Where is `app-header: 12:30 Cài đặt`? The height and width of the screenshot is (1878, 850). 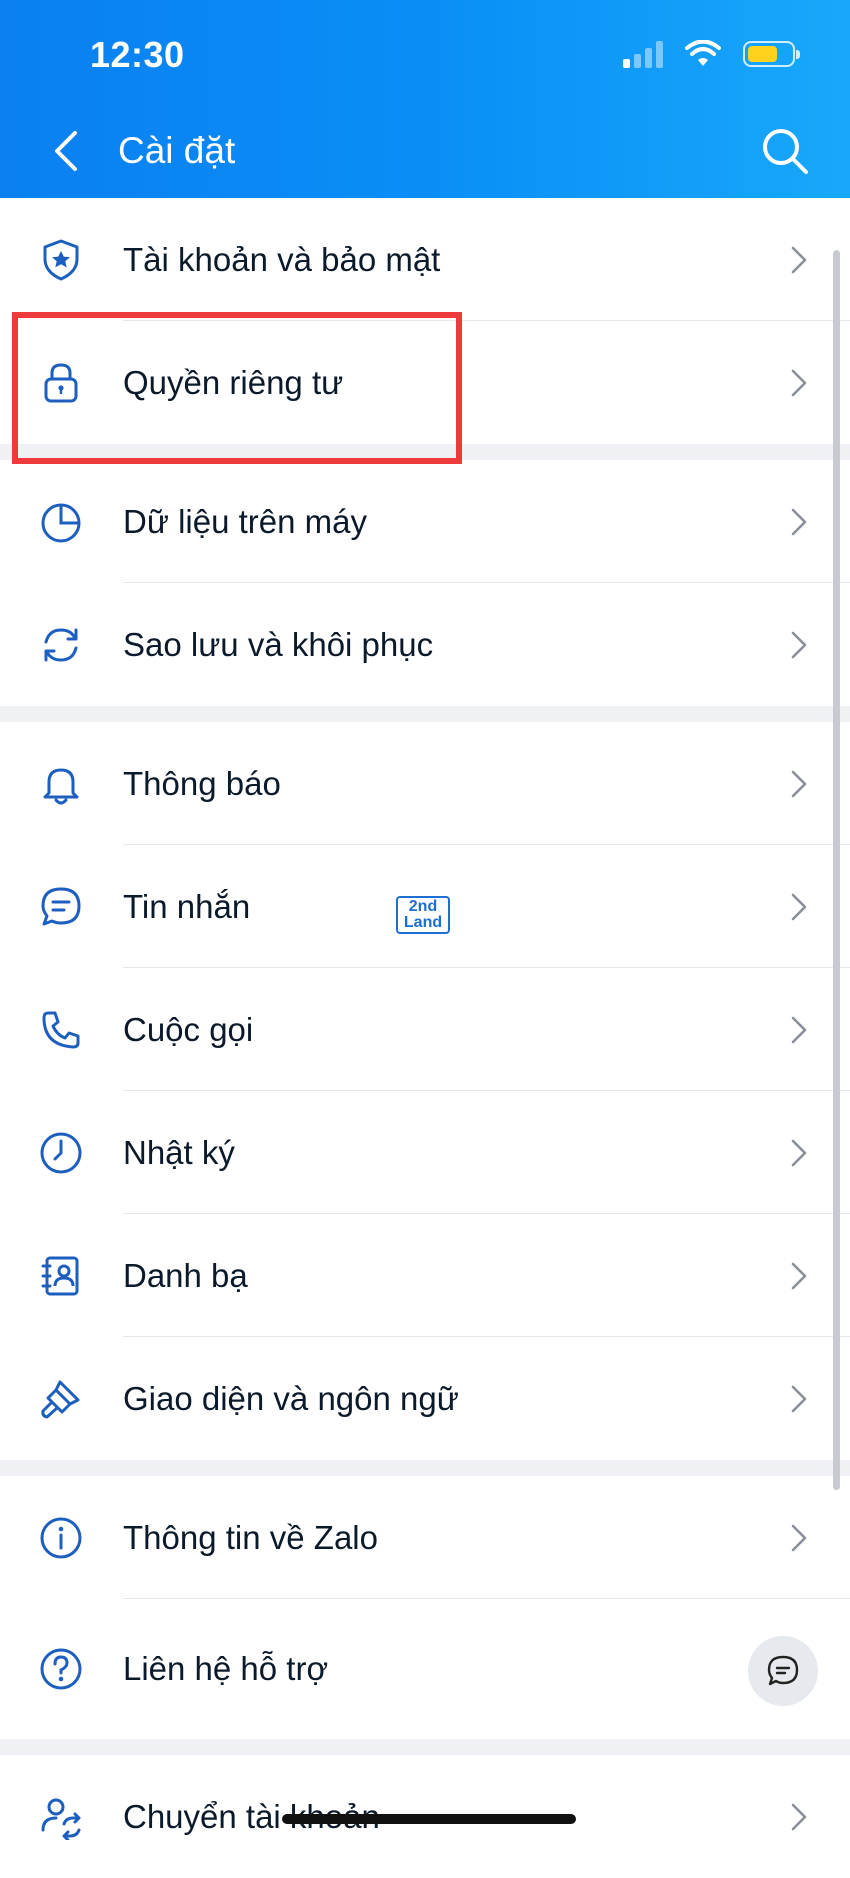 app-header: 12:30 Cài đặt is located at coordinates (425, 99).